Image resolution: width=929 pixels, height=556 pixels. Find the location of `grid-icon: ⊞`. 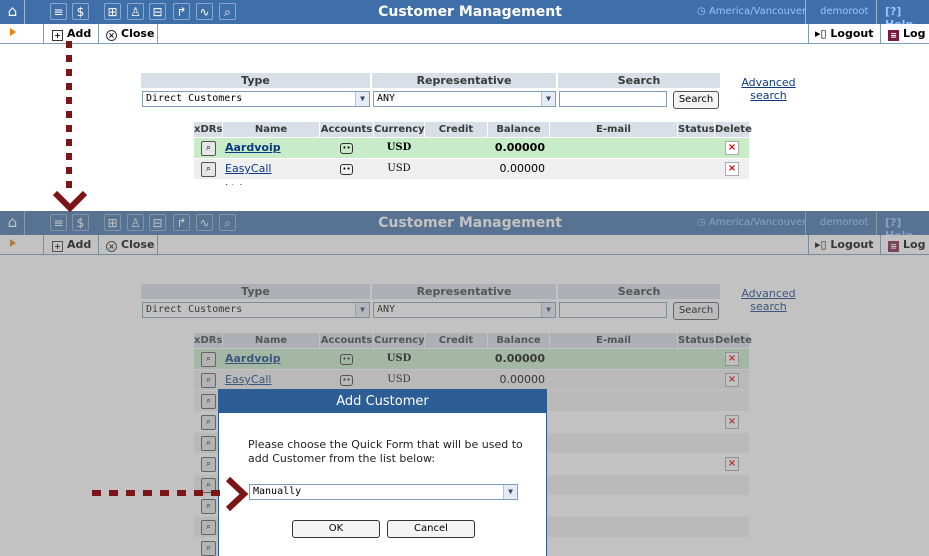

grid-icon: ⊞ is located at coordinates (112, 11).